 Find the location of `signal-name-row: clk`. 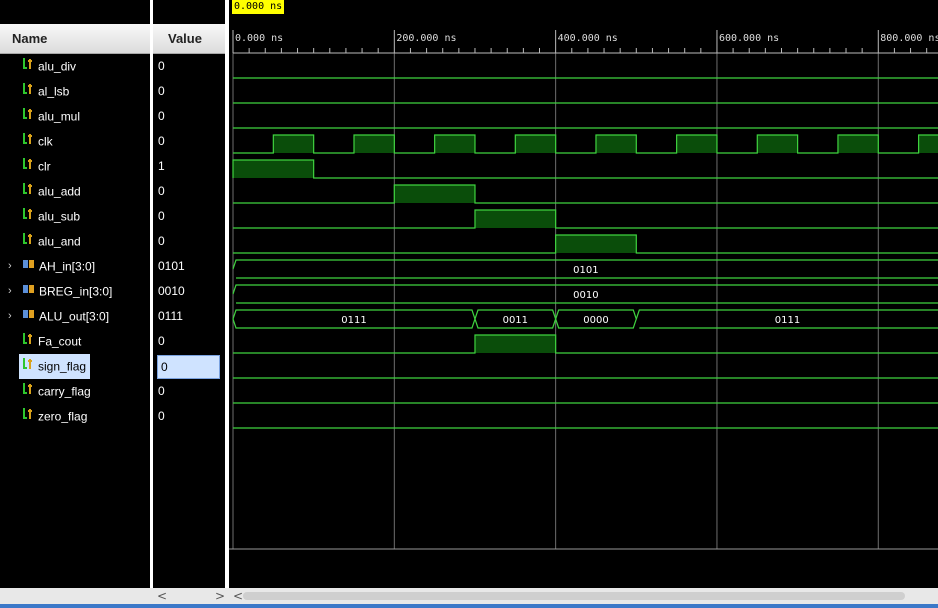

signal-name-row: clk is located at coordinates (37, 141).